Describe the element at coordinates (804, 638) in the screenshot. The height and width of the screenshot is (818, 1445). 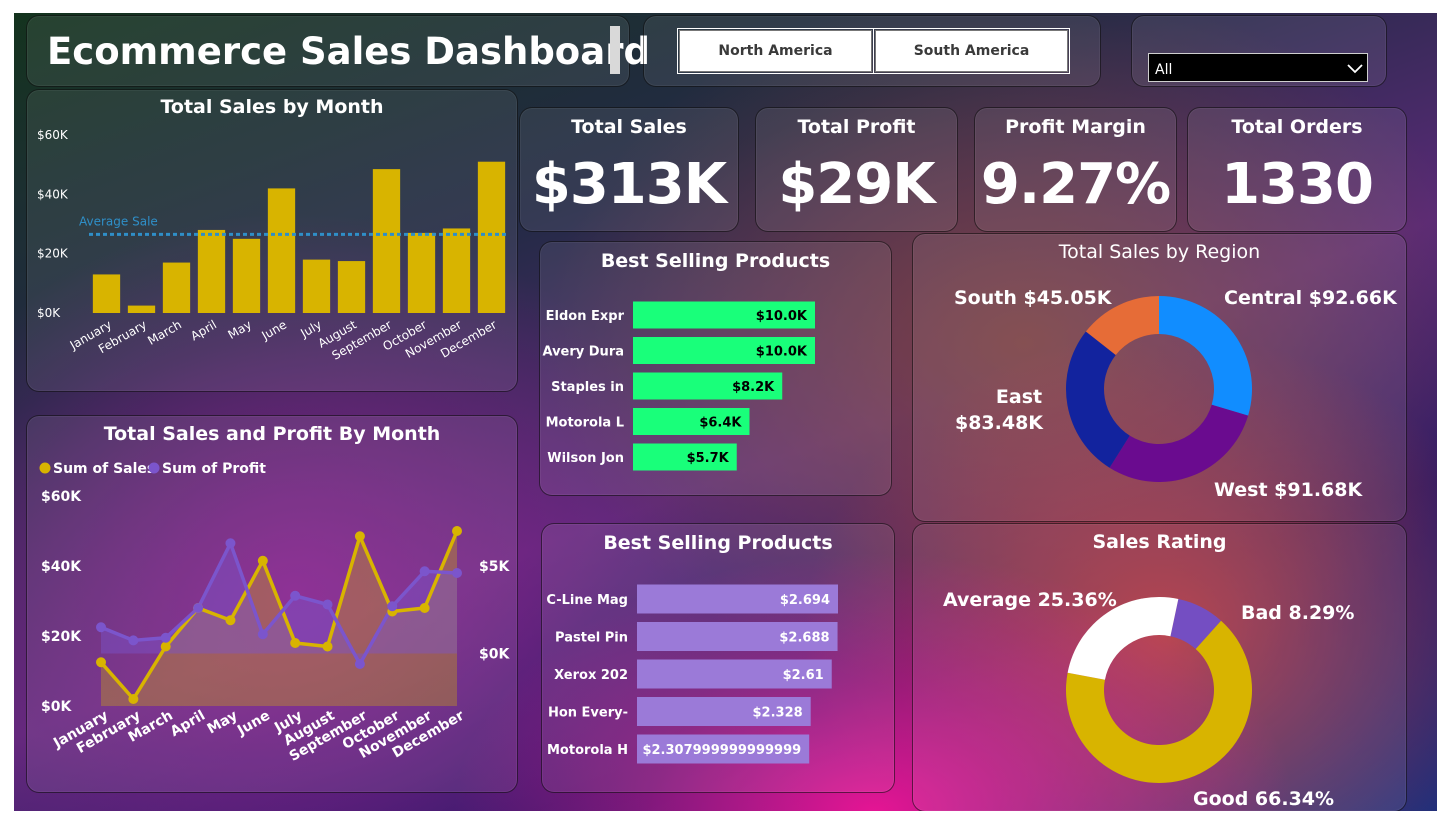
I see `data-label: $2.688` at that location.